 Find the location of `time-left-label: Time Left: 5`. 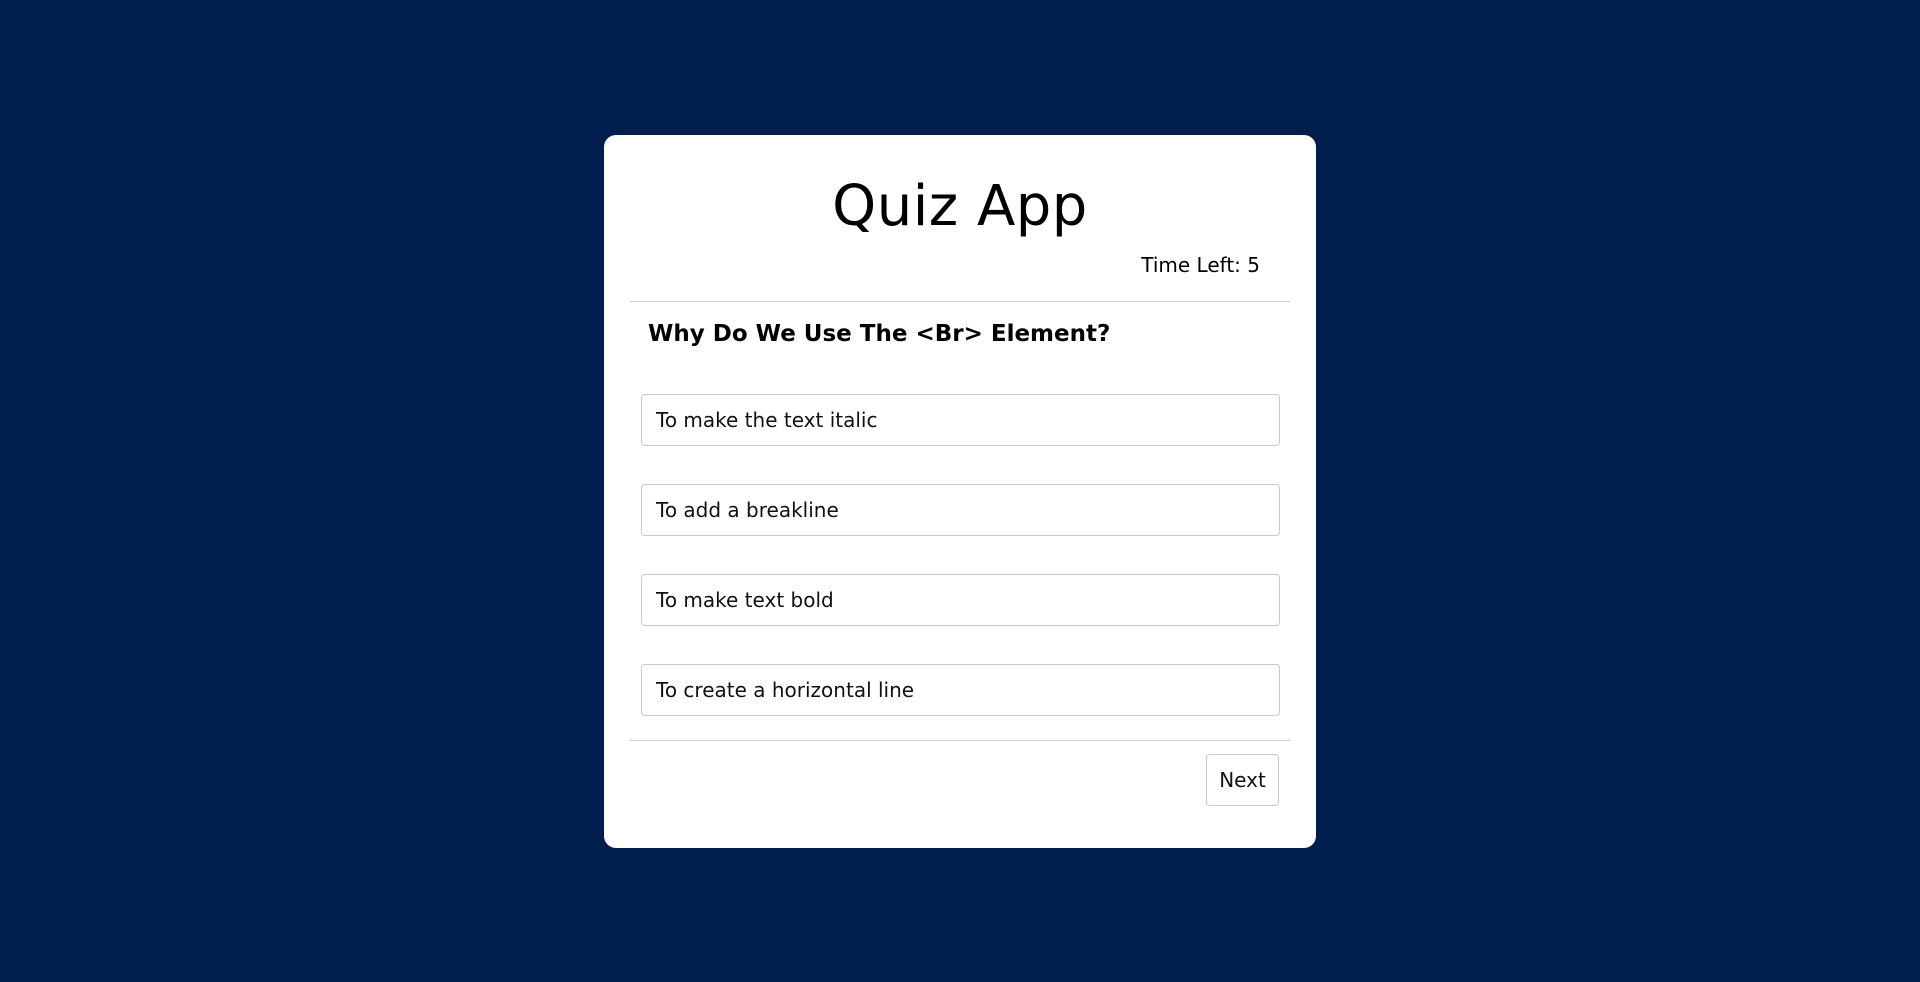

time-left-label: Time Left: 5 is located at coordinates (1200, 265).